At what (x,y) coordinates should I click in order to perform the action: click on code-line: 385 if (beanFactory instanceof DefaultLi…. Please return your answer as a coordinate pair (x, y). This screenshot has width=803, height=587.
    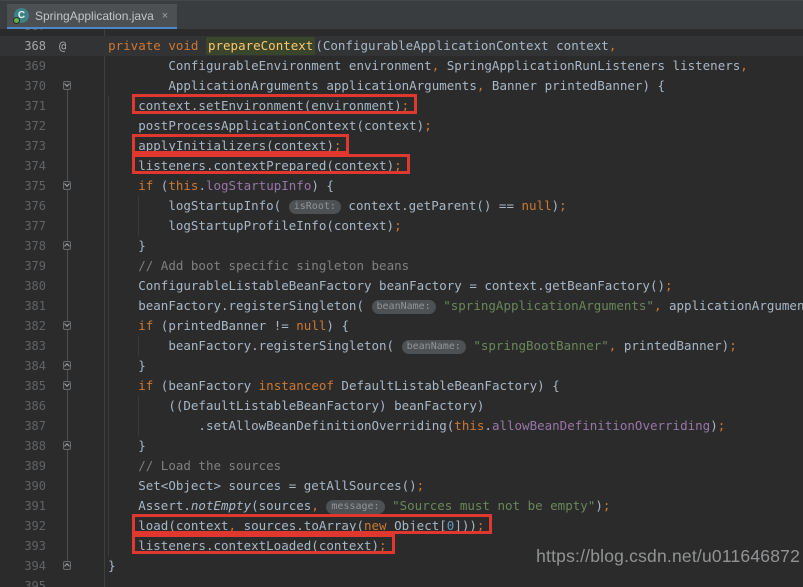
    Looking at the image, I should click on (401, 386).